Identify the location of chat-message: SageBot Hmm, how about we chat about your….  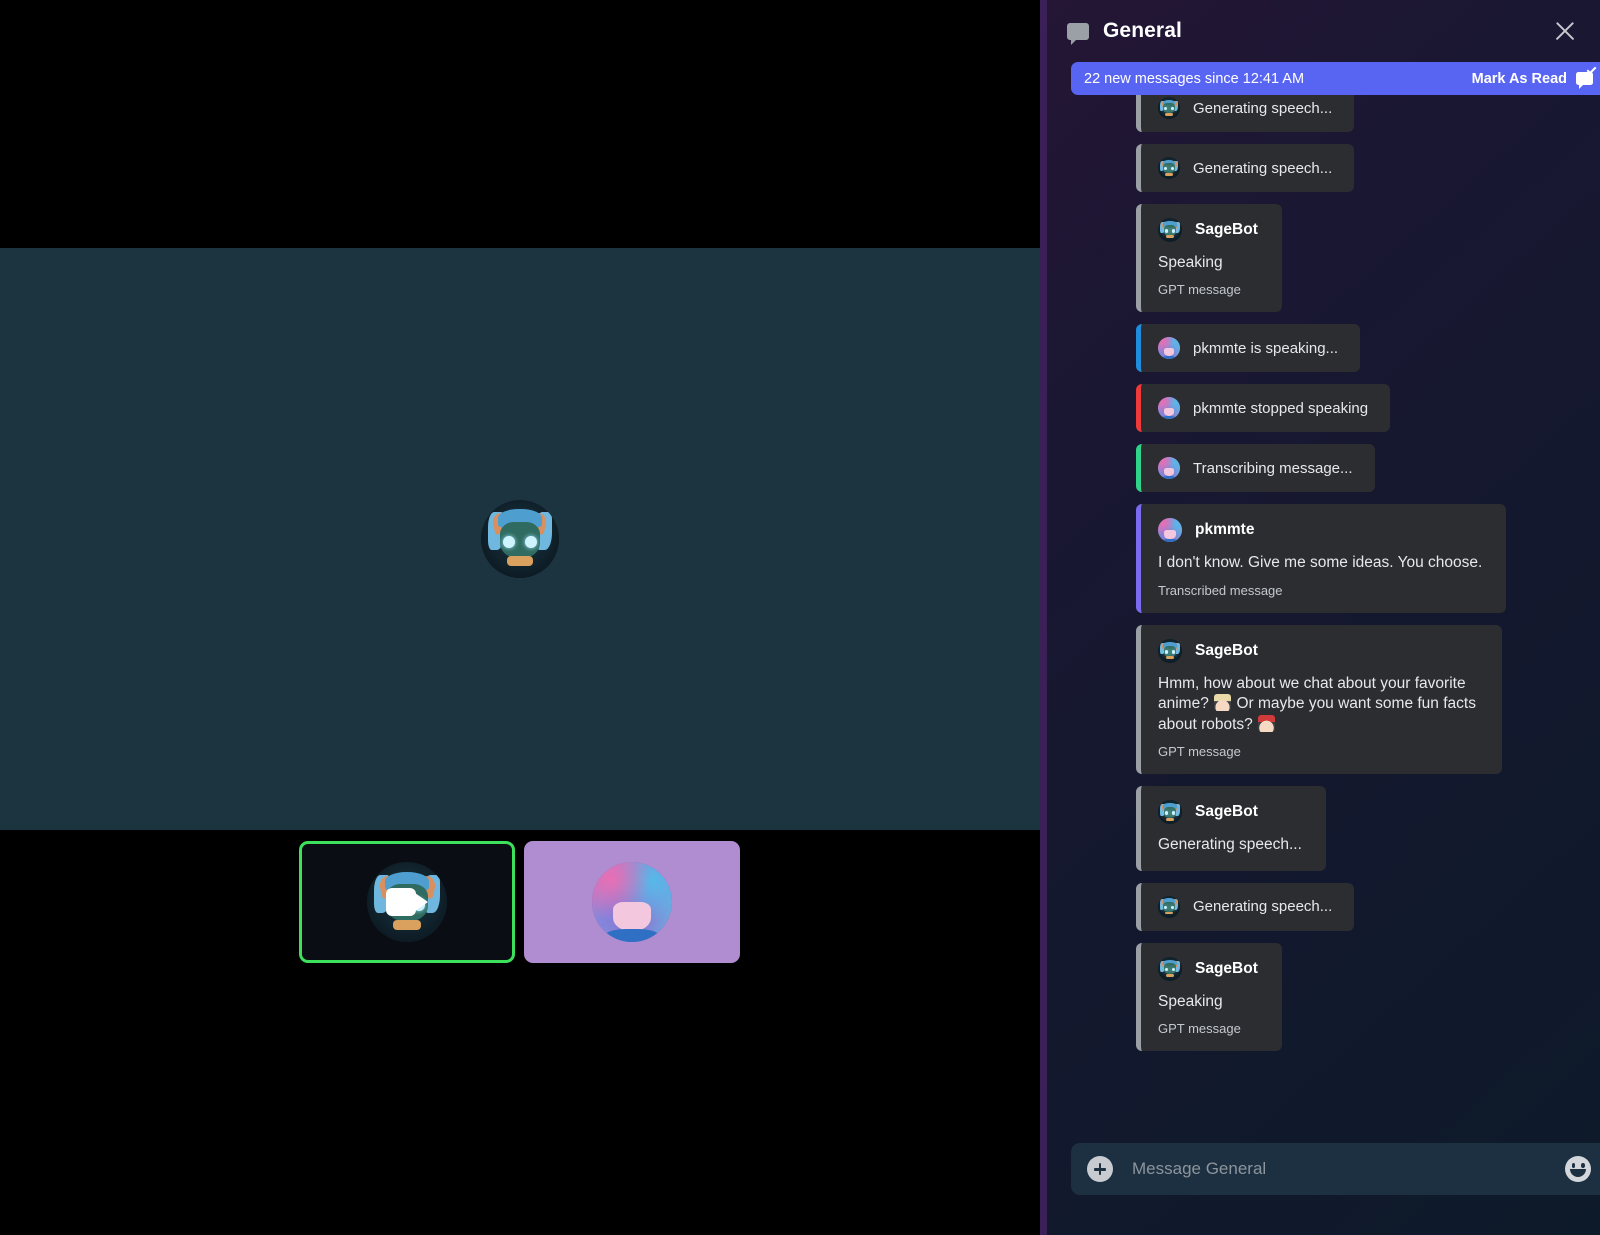
(1319, 699).